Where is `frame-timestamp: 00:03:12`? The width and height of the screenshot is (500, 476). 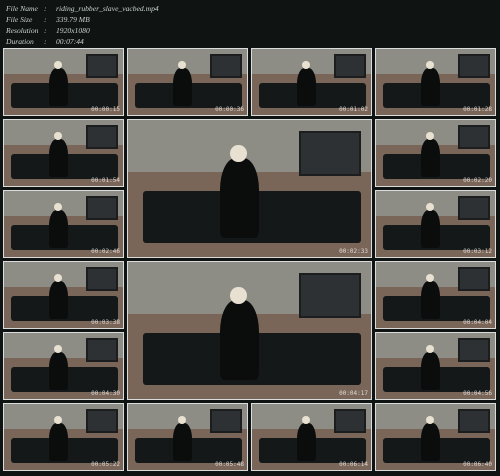 frame-timestamp: 00:03:12 is located at coordinates (477, 251).